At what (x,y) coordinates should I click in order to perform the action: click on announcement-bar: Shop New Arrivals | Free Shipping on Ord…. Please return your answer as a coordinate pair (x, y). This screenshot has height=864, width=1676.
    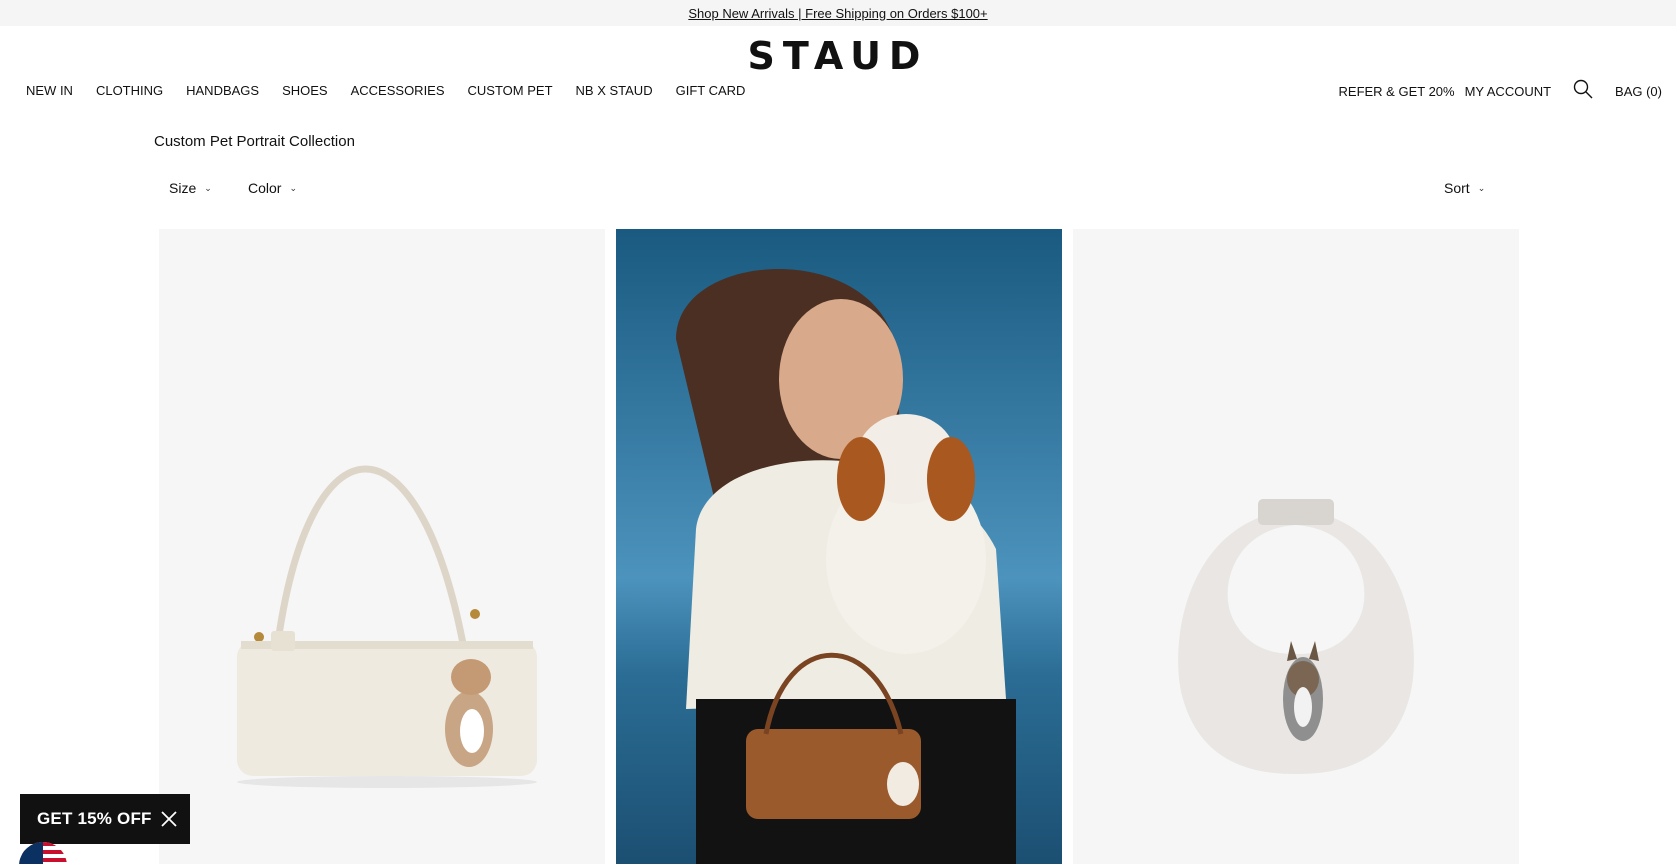
    Looking at the image, I should click on (838, 13).